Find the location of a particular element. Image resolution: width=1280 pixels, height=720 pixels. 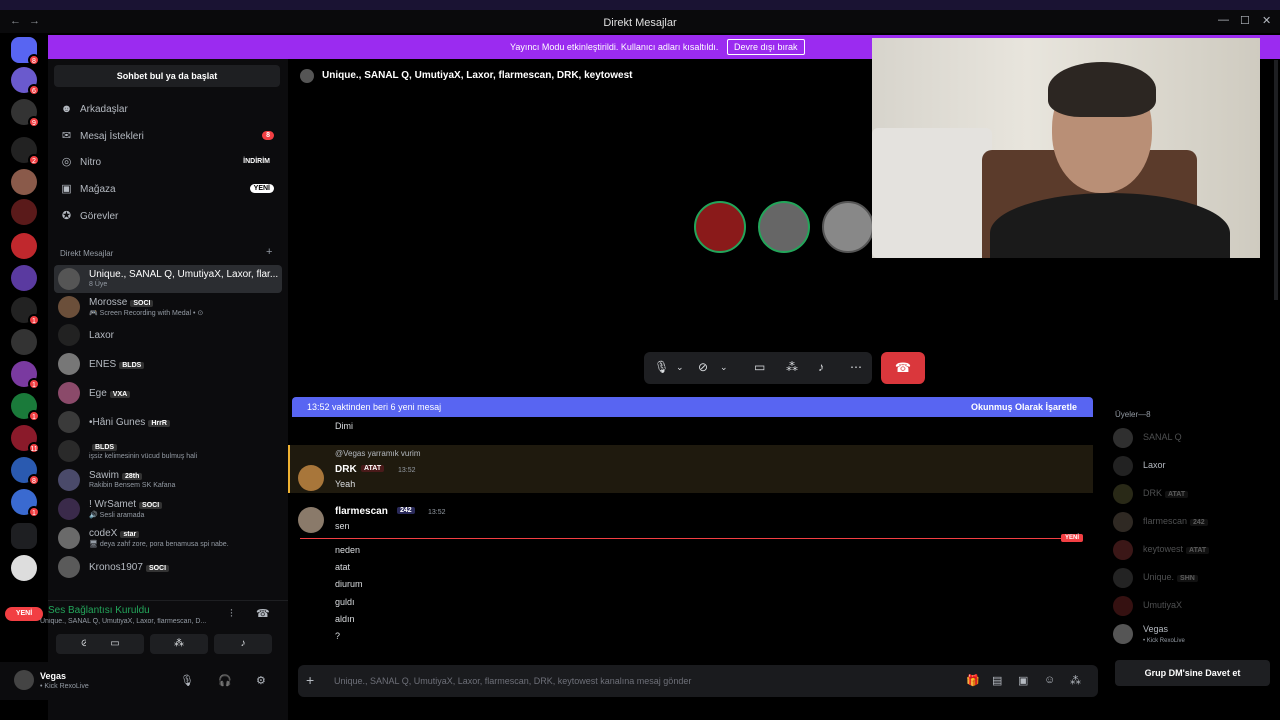

gift-icon: 🎁 is located at coordinates (973, 680).